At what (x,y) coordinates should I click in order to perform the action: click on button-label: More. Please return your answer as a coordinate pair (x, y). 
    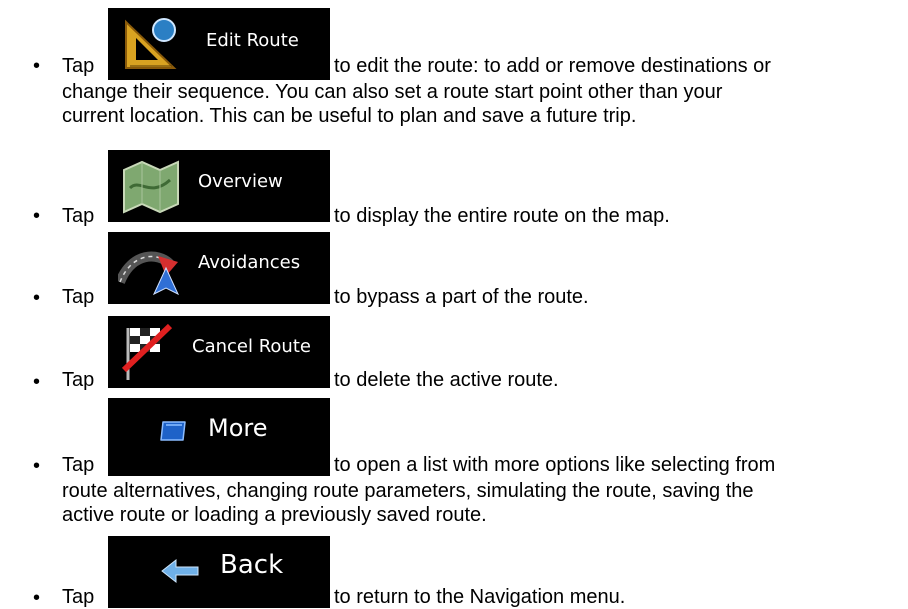
    Looking at the image, I should click on (238, 428).